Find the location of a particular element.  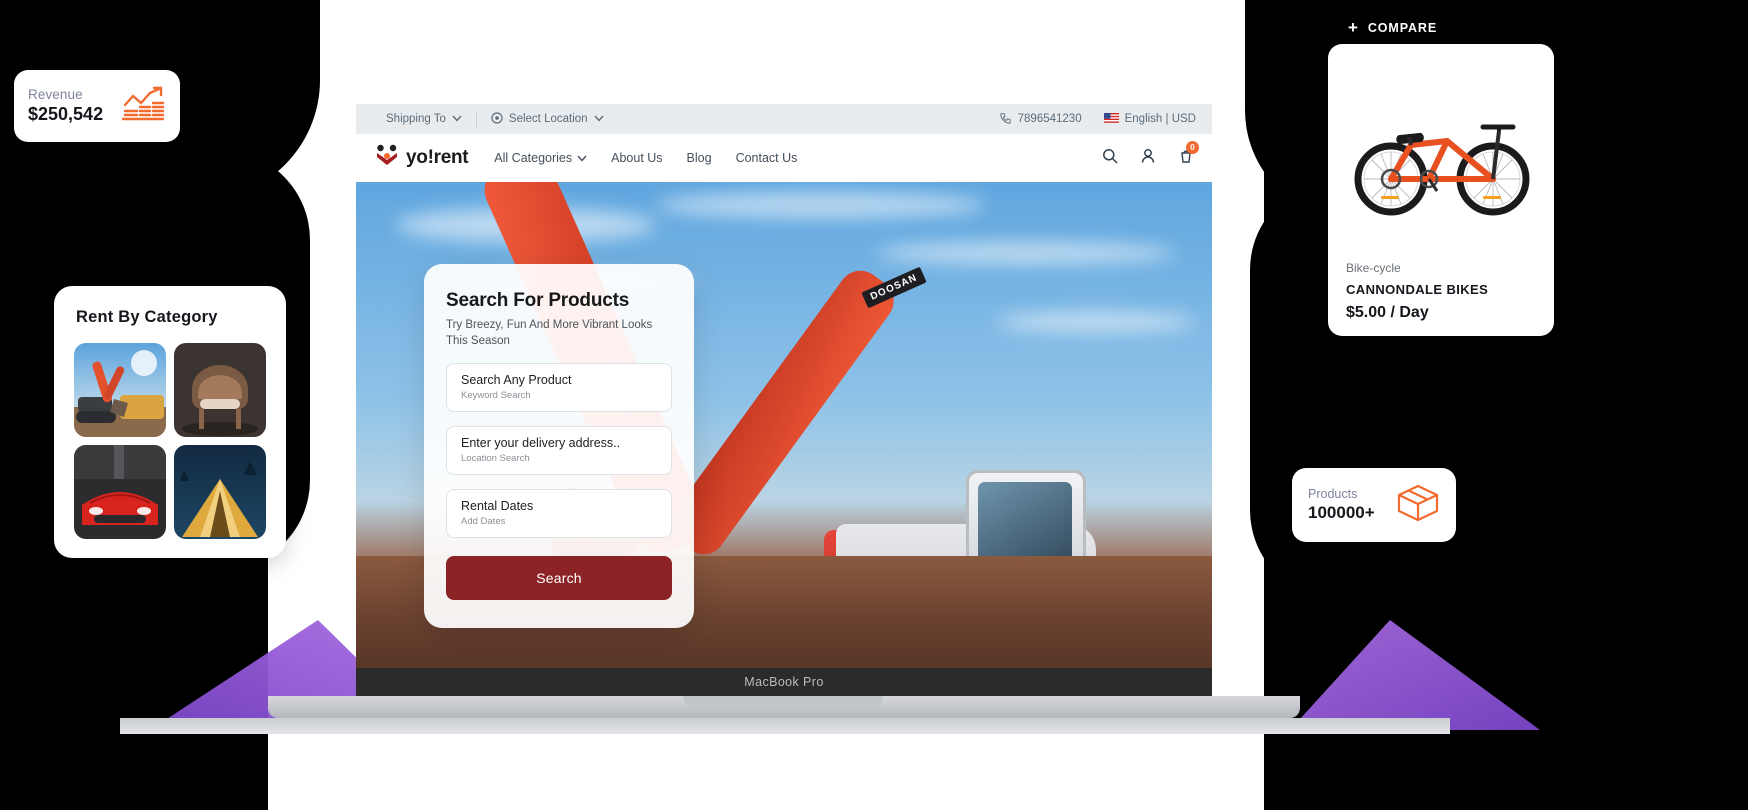

rental-dates-hint: Add Dates is located at coordinates (483, 522).